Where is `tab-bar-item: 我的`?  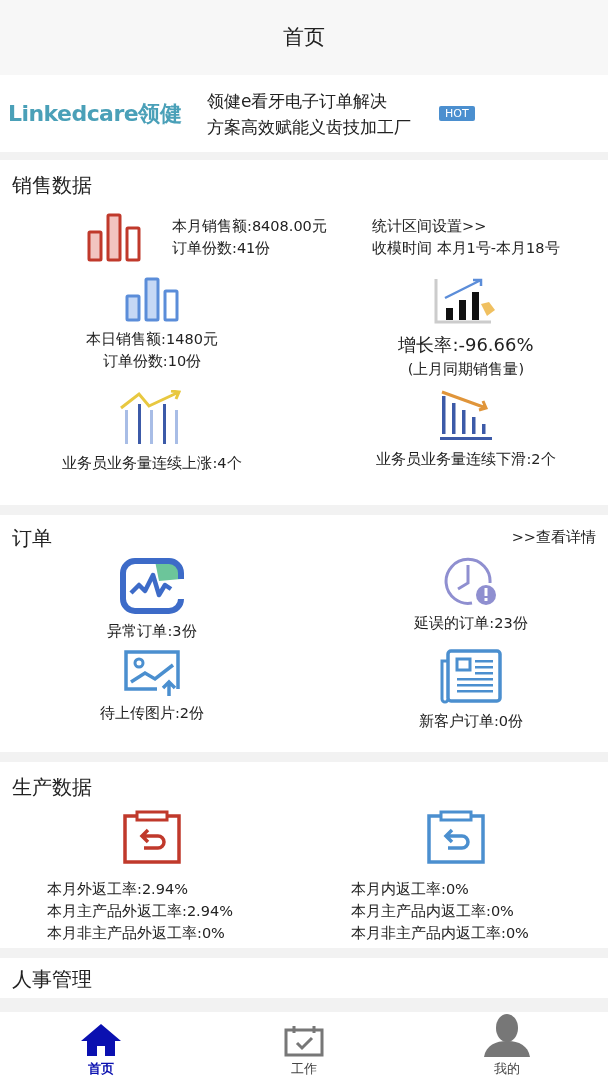 tab-bar-item: 我的 is located at coordinates (506, 1046).